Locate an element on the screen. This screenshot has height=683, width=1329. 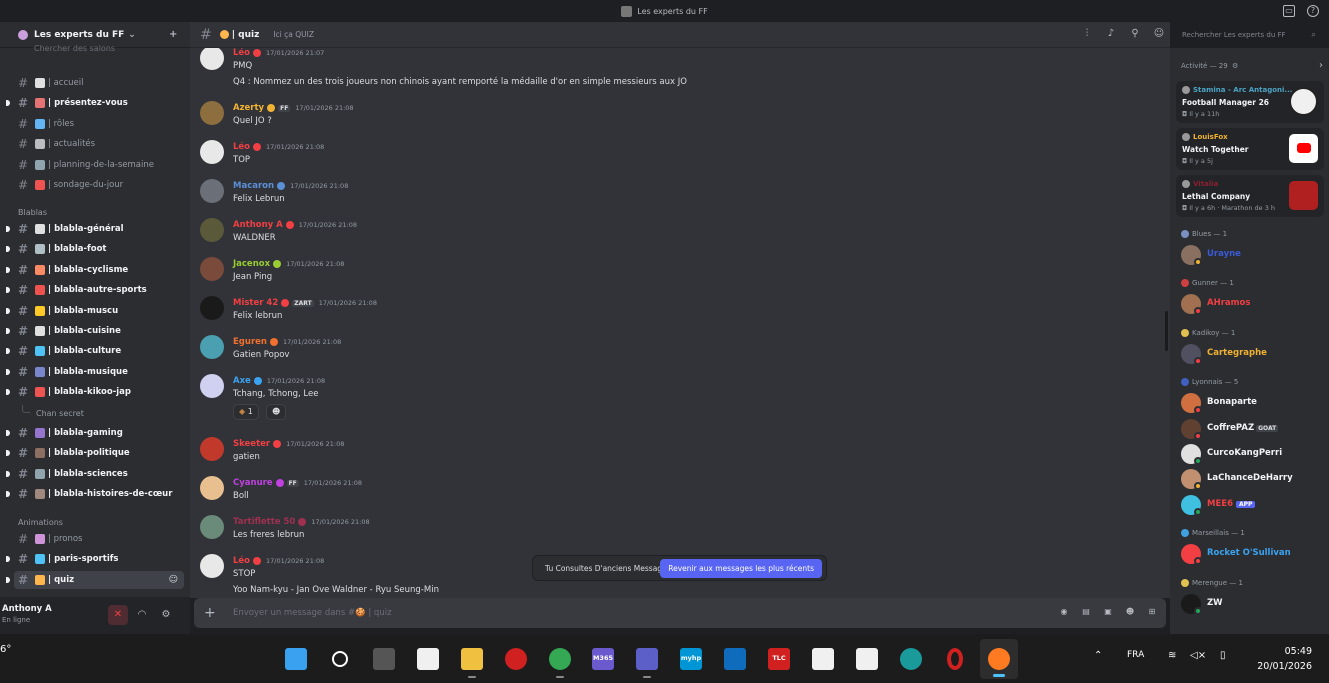
channel-item: # | blabla-kikoo-jap is located at coordinates (95, 392).